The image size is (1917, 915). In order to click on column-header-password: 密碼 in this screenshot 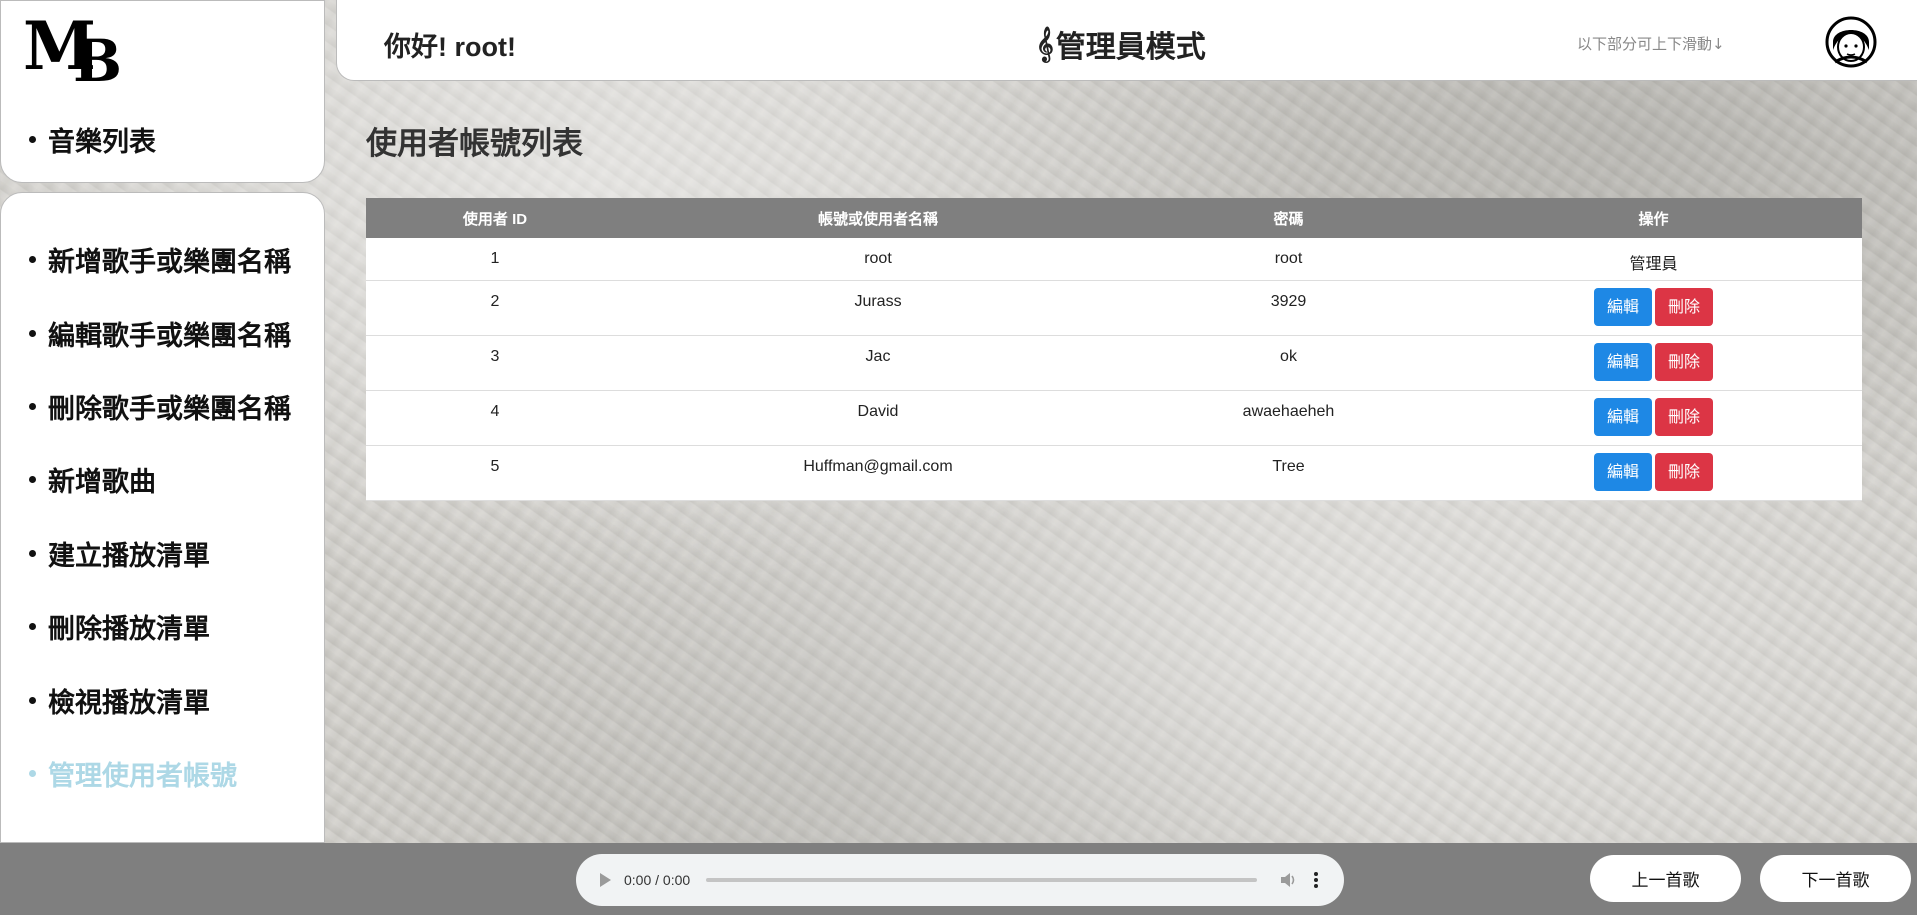, I will do `click(1288, 219)`.